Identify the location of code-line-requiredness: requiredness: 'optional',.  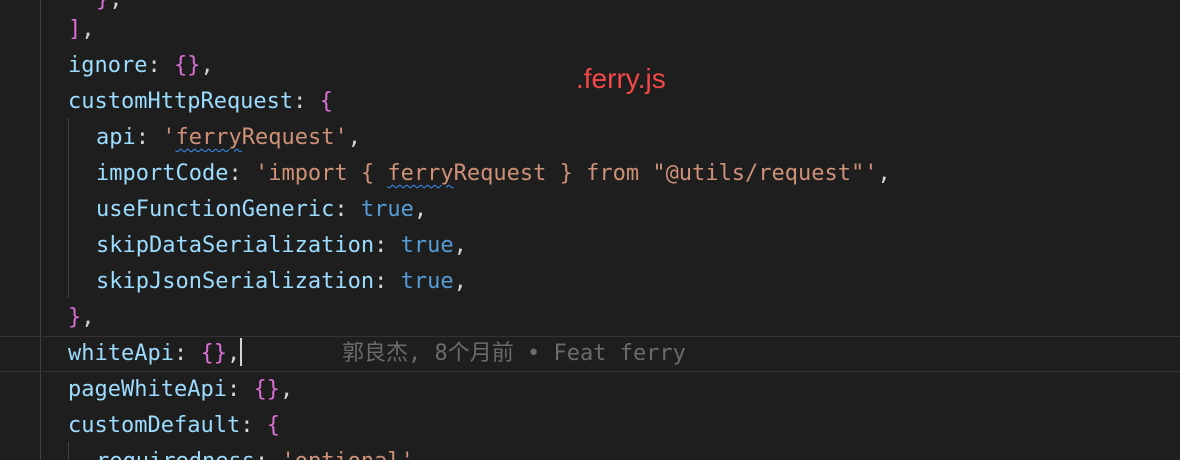
(590, 452).